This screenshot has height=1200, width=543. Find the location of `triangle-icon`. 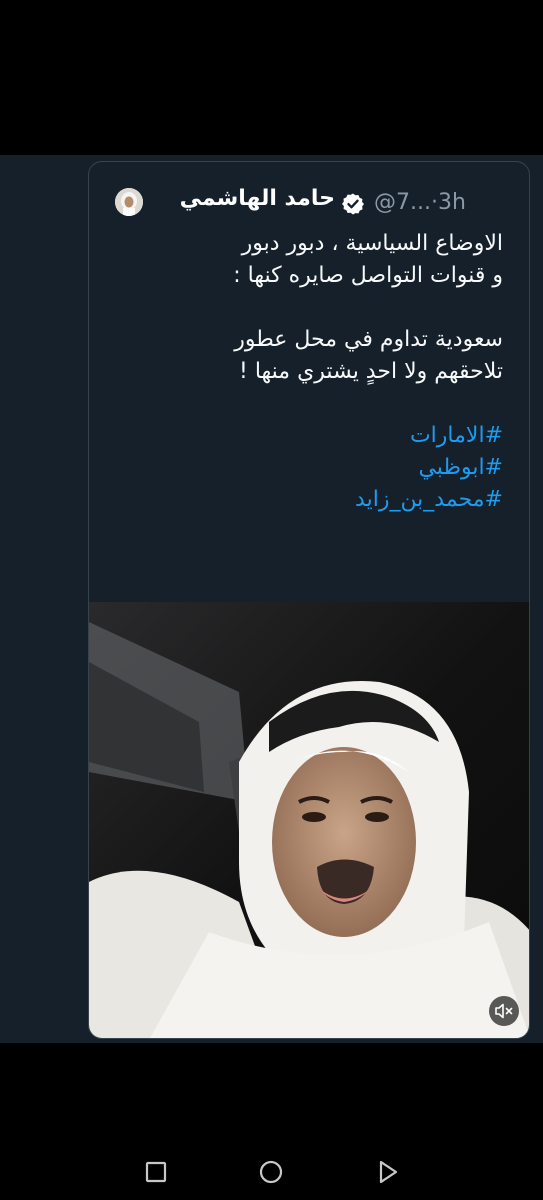

triangle-icon is located at coordinates (387, 1172).